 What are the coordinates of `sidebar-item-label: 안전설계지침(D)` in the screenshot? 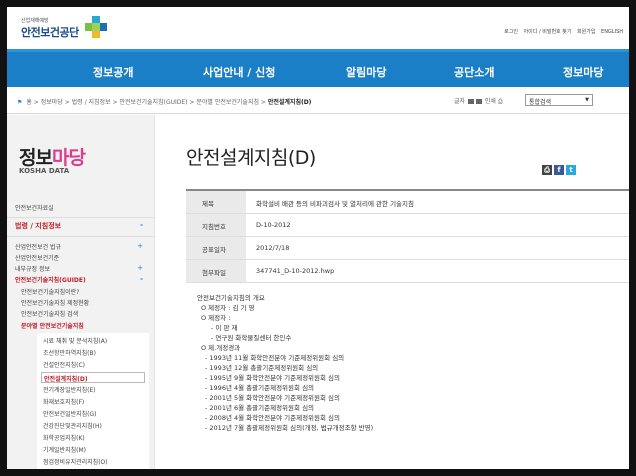 It's located at (66, 379).